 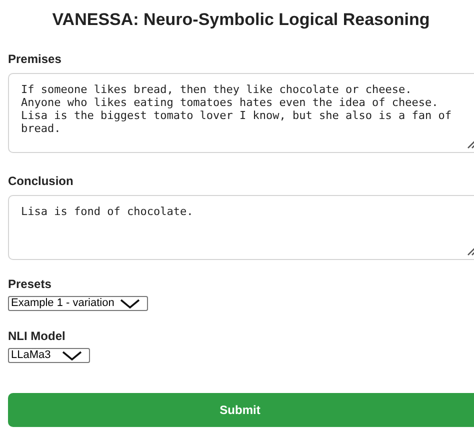 What do you see at coordinates (30, 284) in the screenshot?
I see `field-label: Presets` at bounding box center [30, 284].